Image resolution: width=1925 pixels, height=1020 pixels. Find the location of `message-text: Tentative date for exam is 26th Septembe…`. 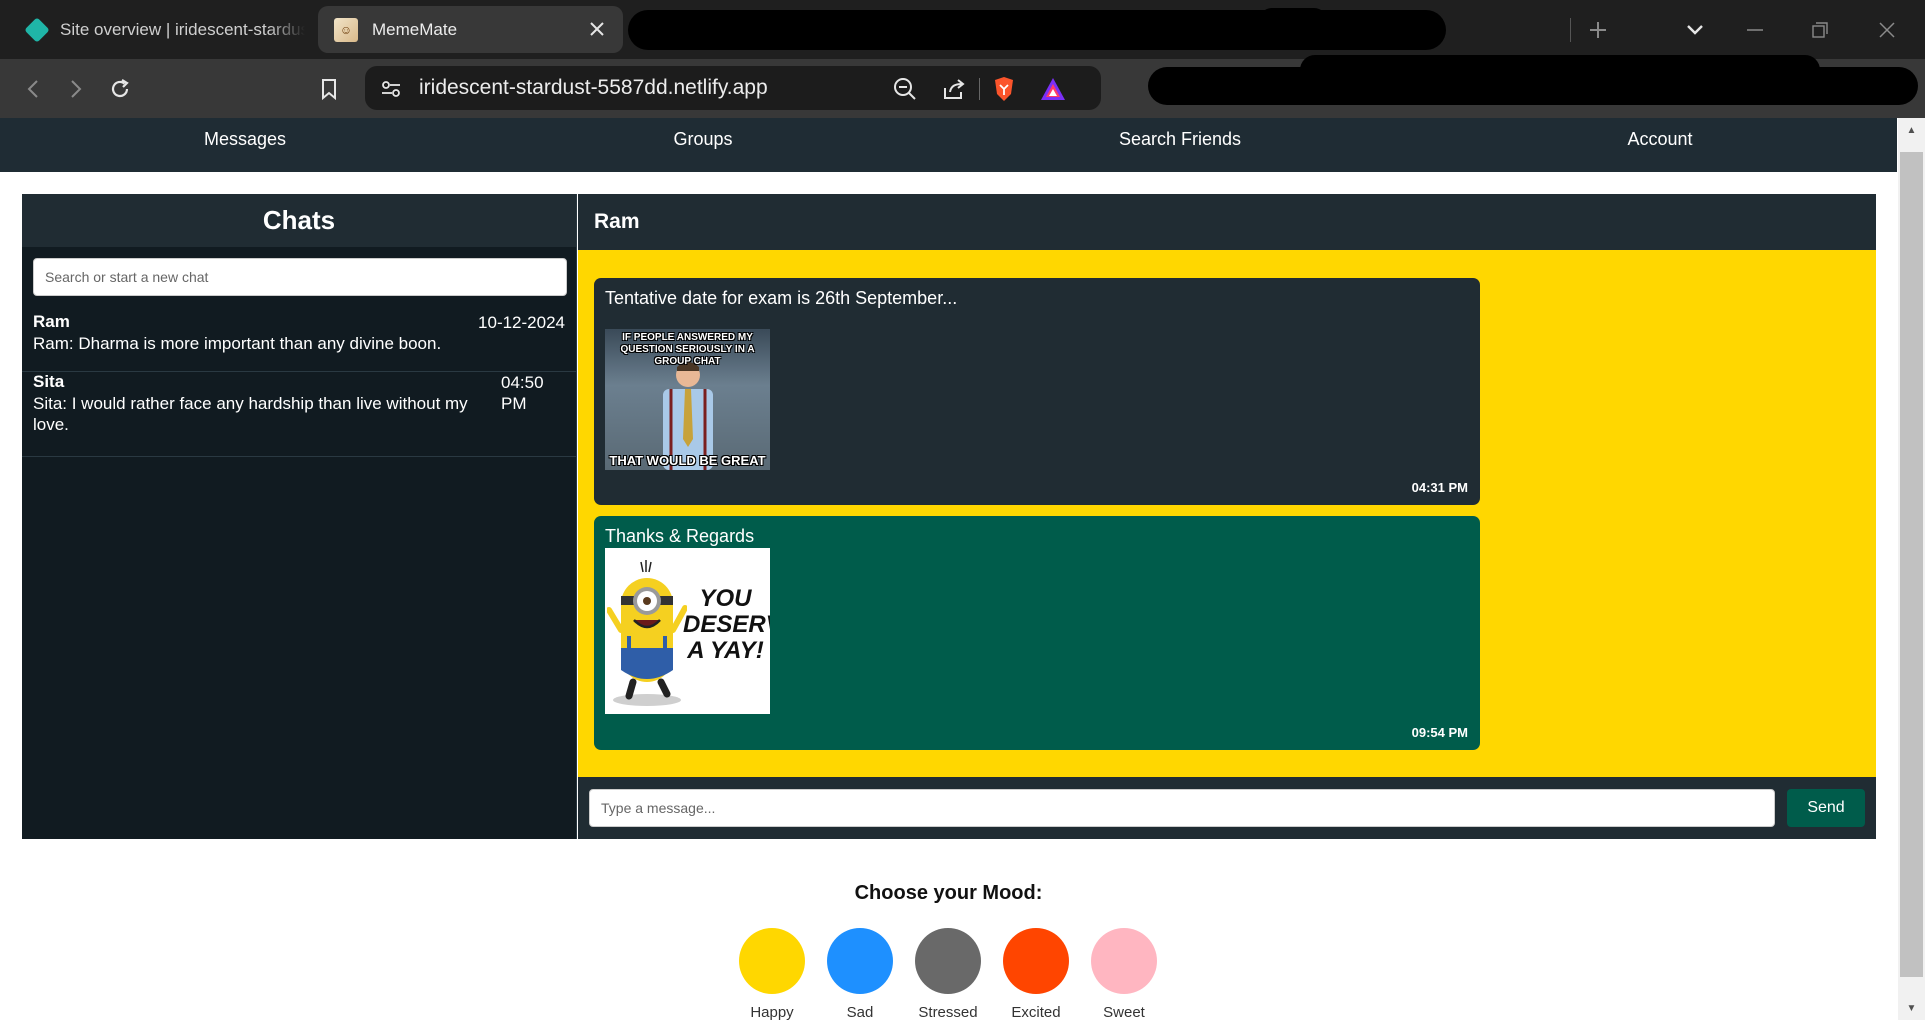

message-text: Tentative date for exam is 26th Septembe… is located at coordinates (781, 298).